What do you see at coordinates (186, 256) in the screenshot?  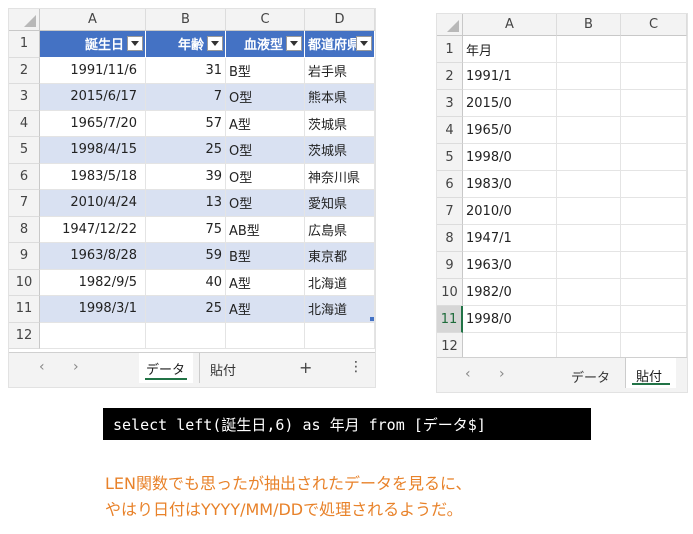 I see `table-cell: 59` at bounding box center [186, 256].